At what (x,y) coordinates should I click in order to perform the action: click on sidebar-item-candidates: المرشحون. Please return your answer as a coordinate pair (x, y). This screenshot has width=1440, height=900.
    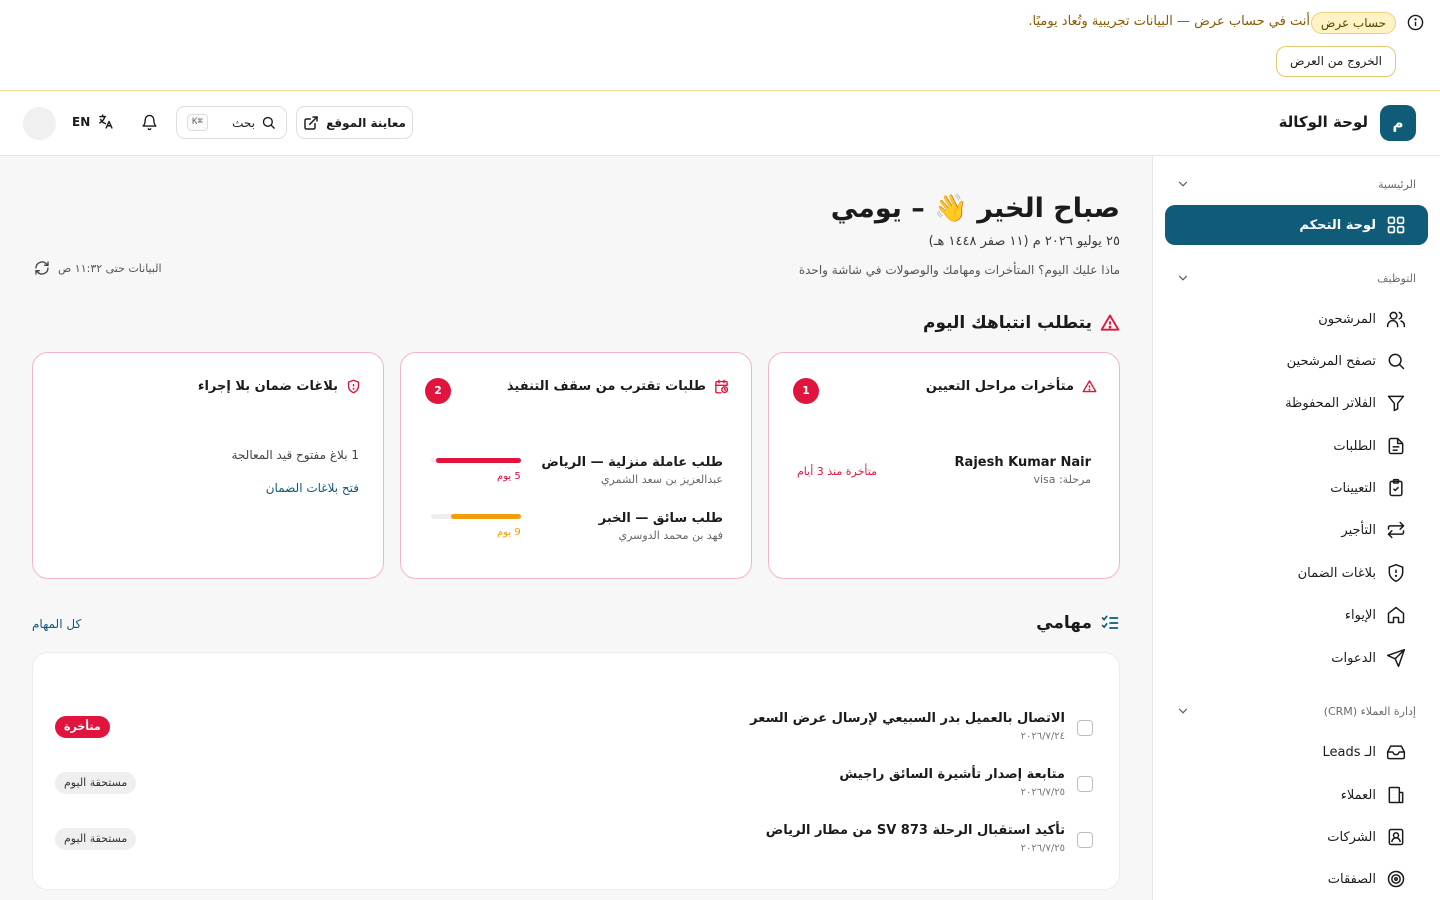
    Looking at the image, I should click on (1296, 319).